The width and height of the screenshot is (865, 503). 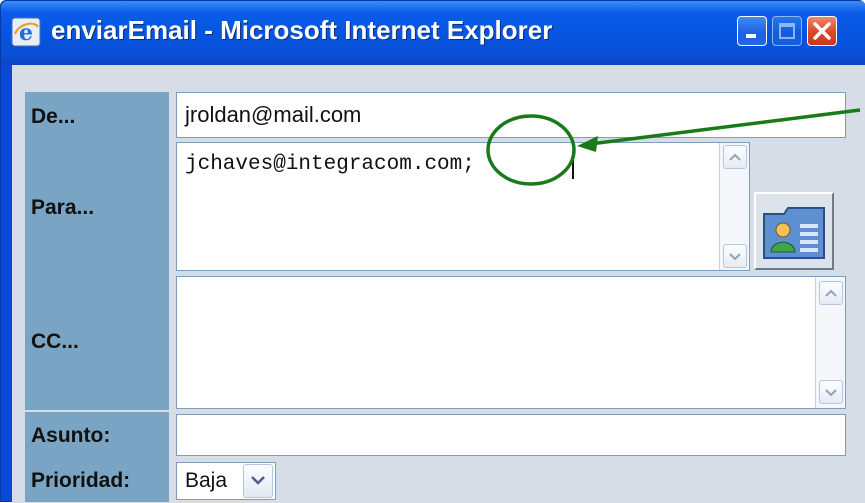 I want to click on annotation-overlay, so click(x=673, y=147).